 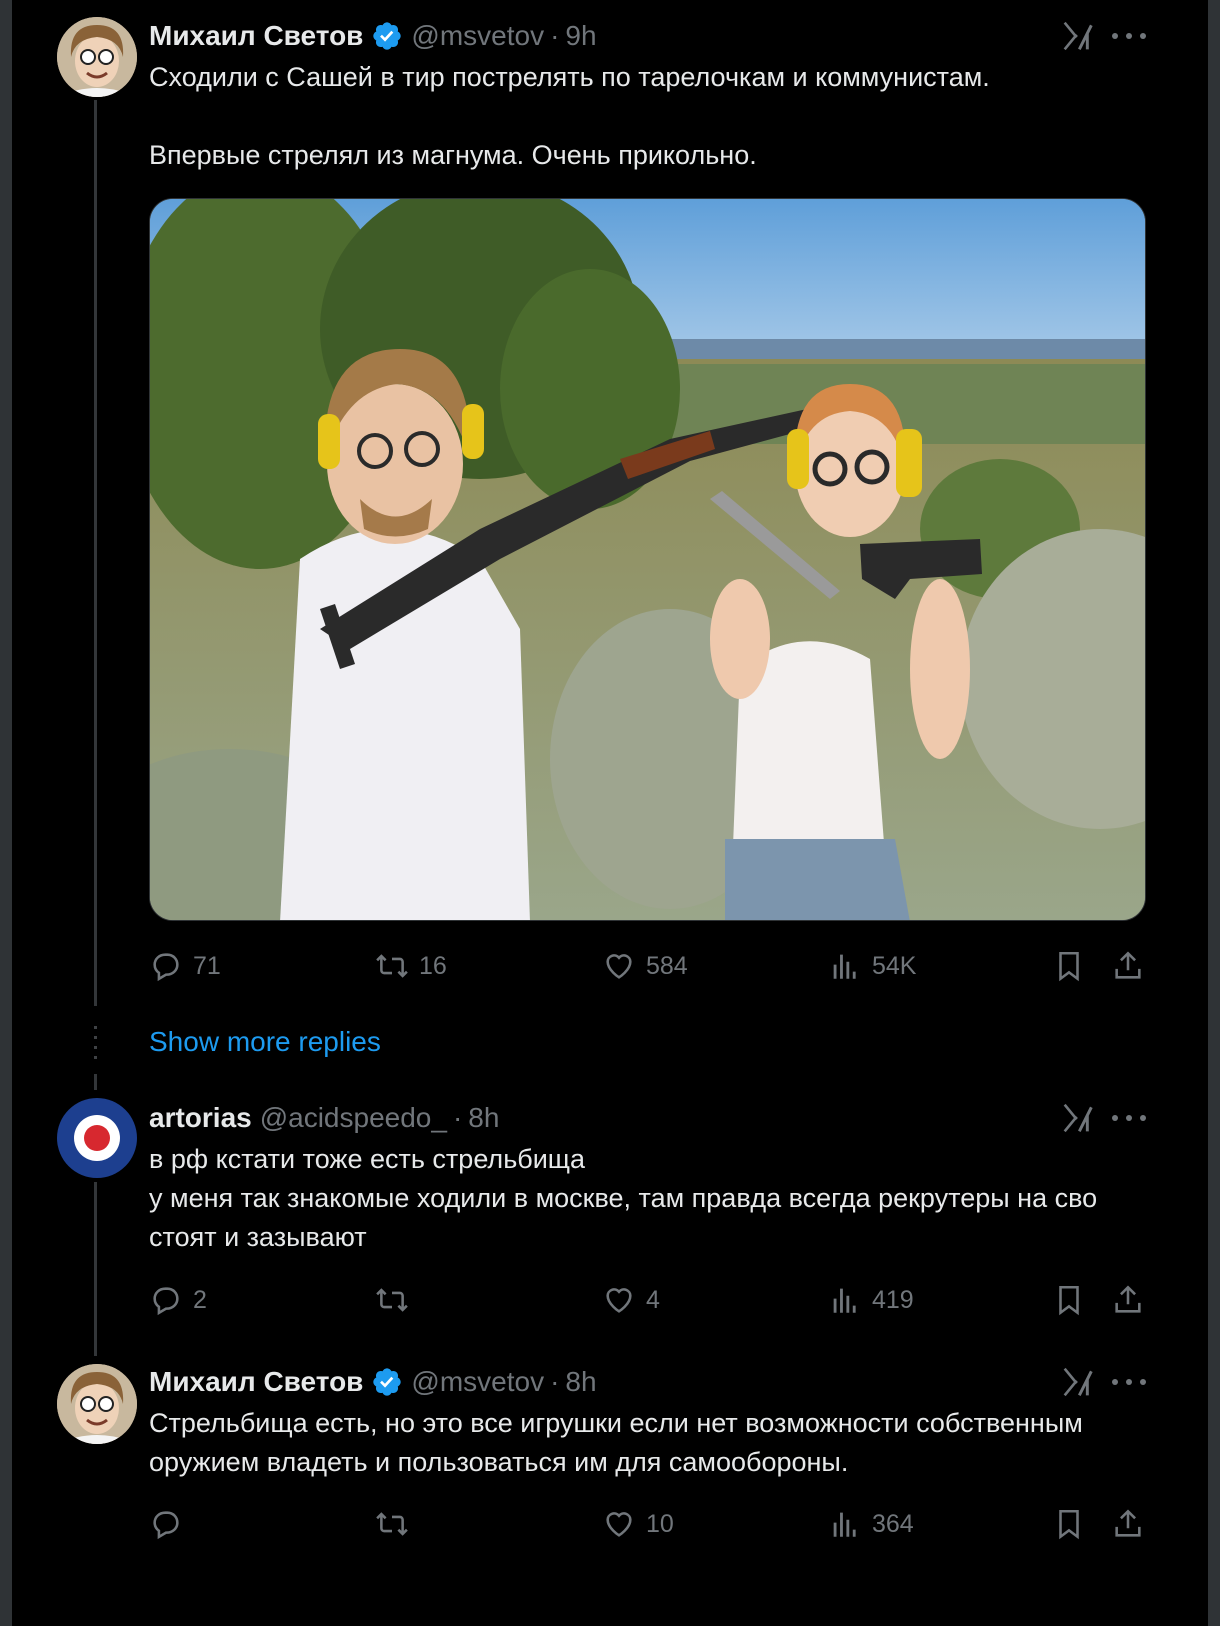 I want to click on views-button: 419, so click(x=871, y=1300).